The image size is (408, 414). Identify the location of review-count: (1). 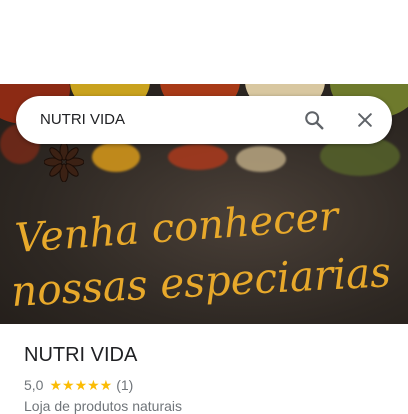
(124, 385).